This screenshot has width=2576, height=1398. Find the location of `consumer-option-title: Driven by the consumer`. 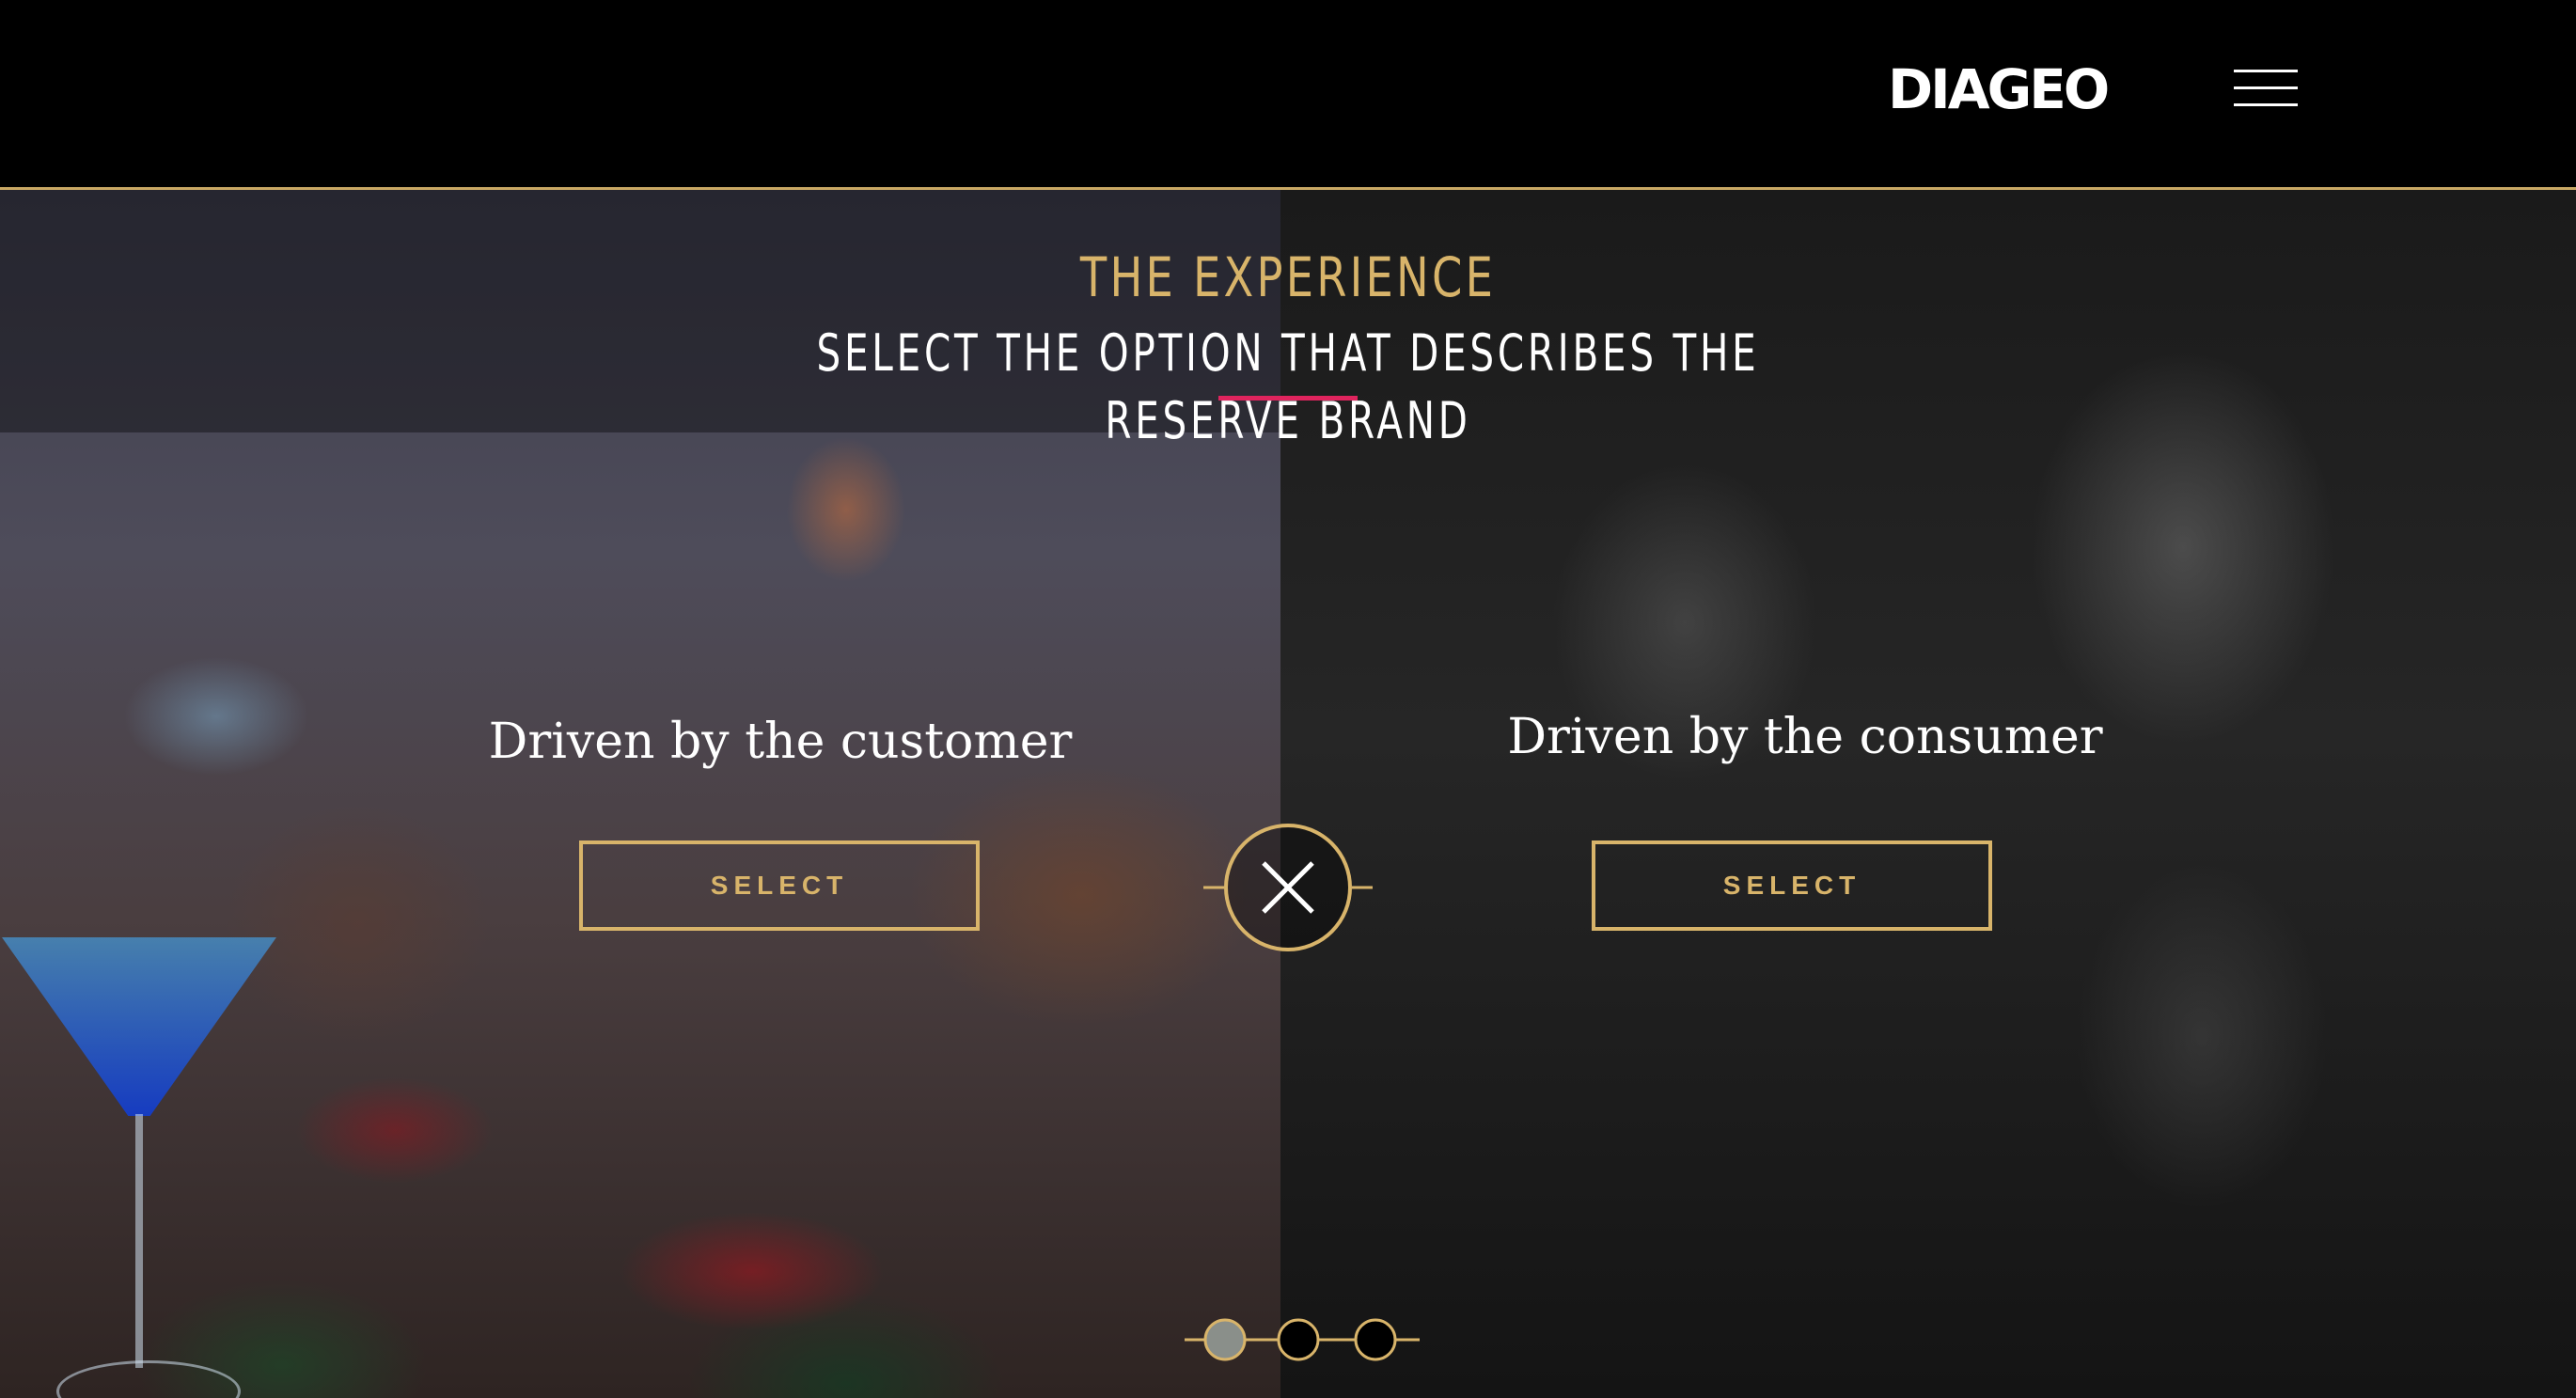

consumer-option-title: Driven by the consumer is located at coordinates (1805, 737).